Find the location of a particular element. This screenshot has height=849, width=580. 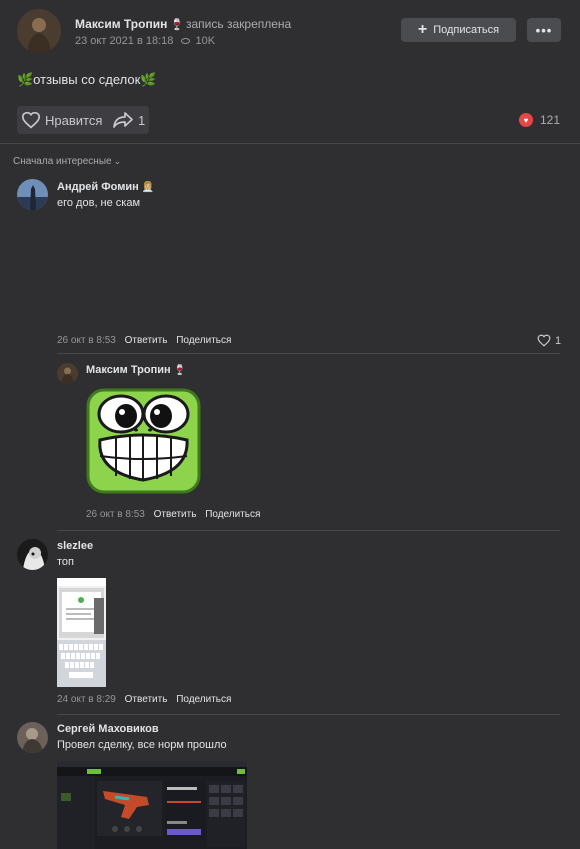

like-button: Нравится is located at coordinates (63, 120).